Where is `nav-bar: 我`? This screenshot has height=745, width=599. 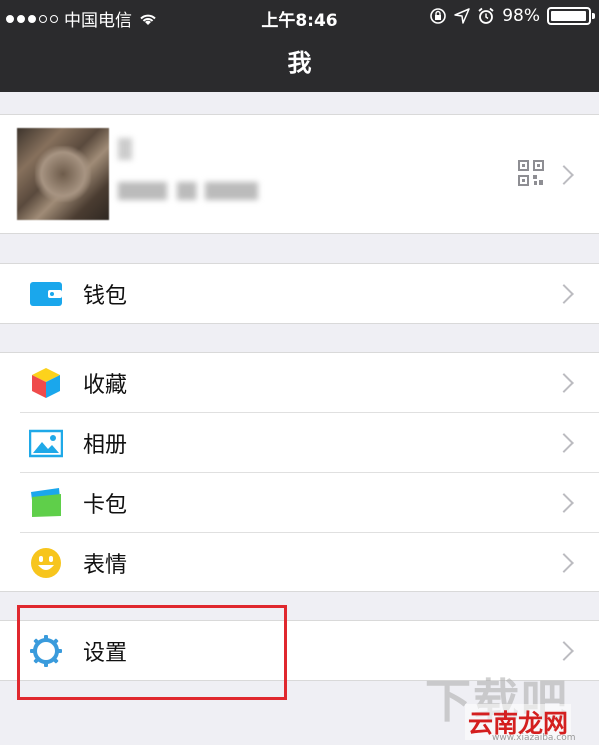
nav-bar: 我 is located at coordinates (299, 63).